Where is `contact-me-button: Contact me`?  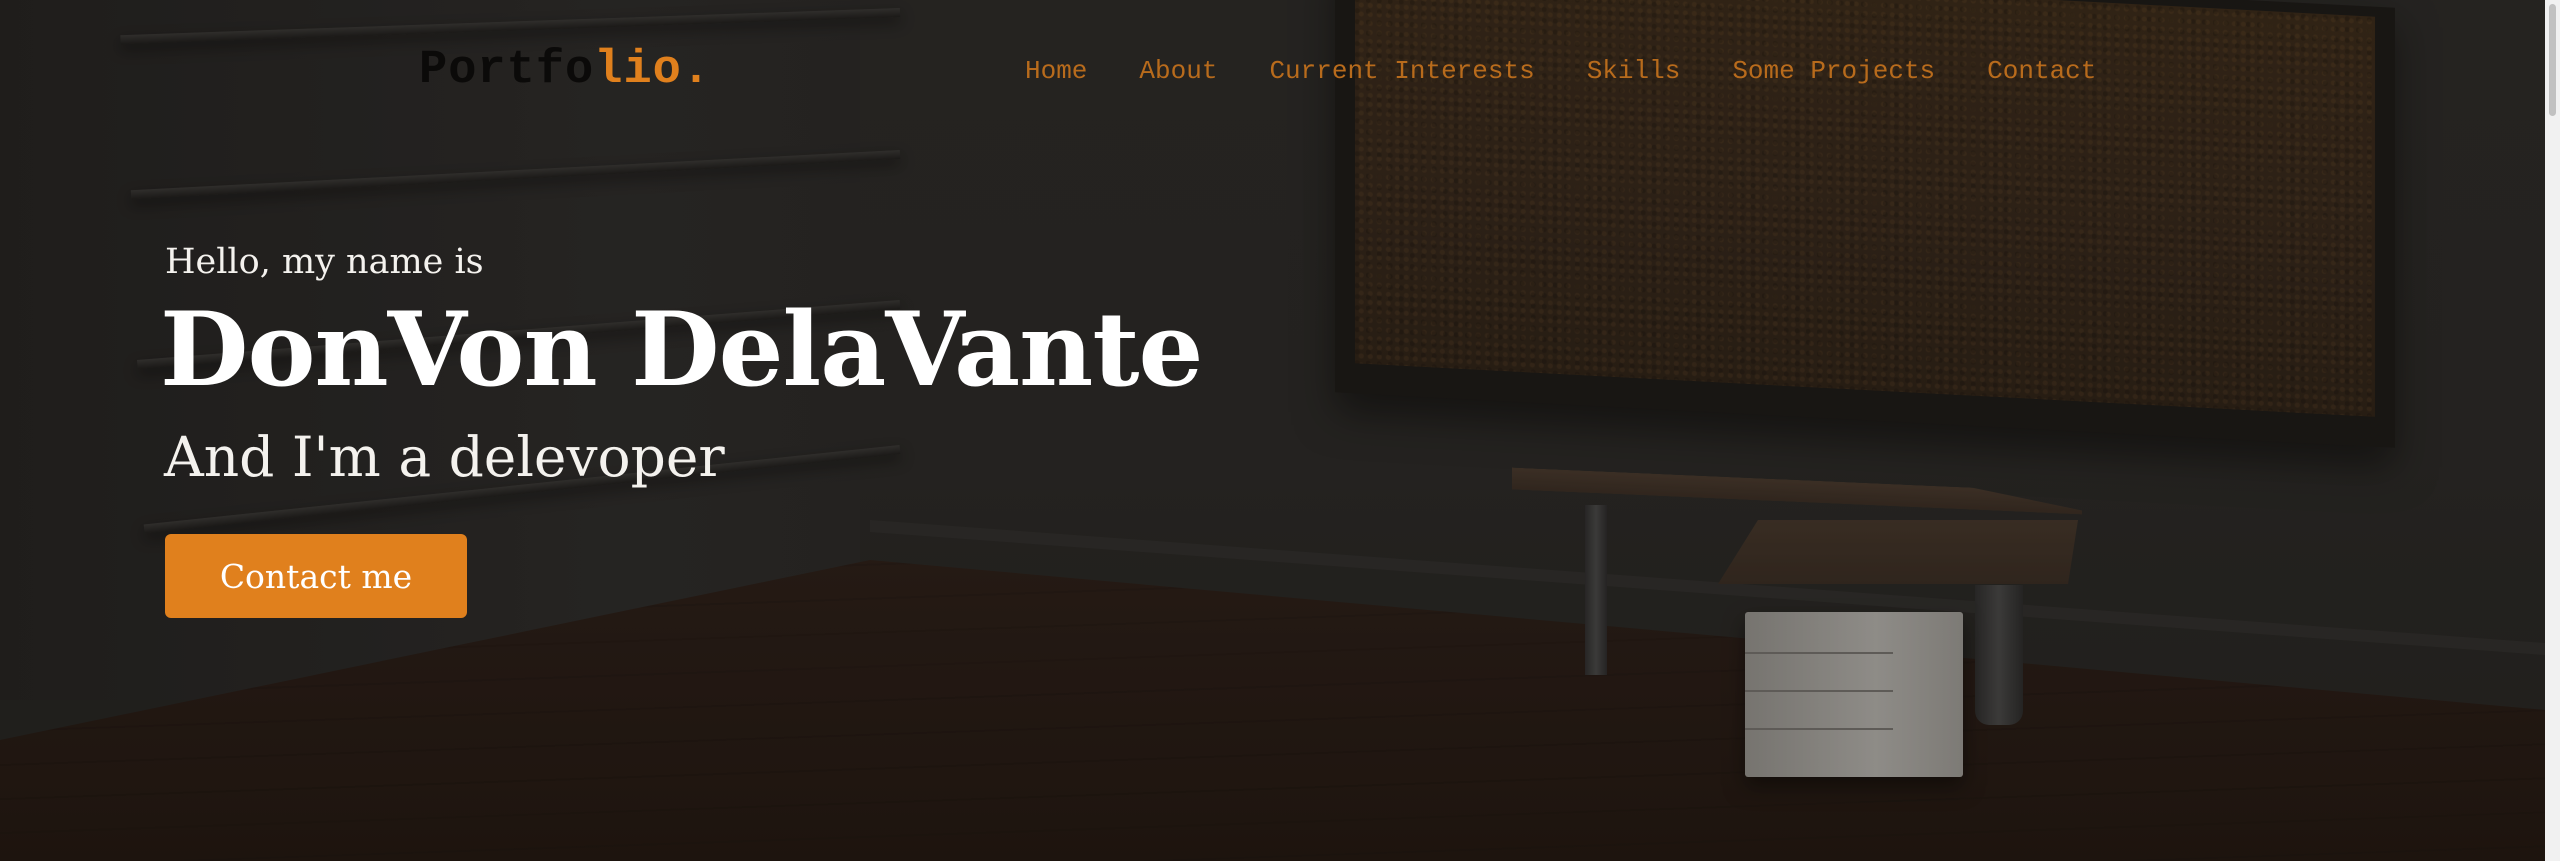
contact-me-button: Contact me is located at coordinates (316, 576).